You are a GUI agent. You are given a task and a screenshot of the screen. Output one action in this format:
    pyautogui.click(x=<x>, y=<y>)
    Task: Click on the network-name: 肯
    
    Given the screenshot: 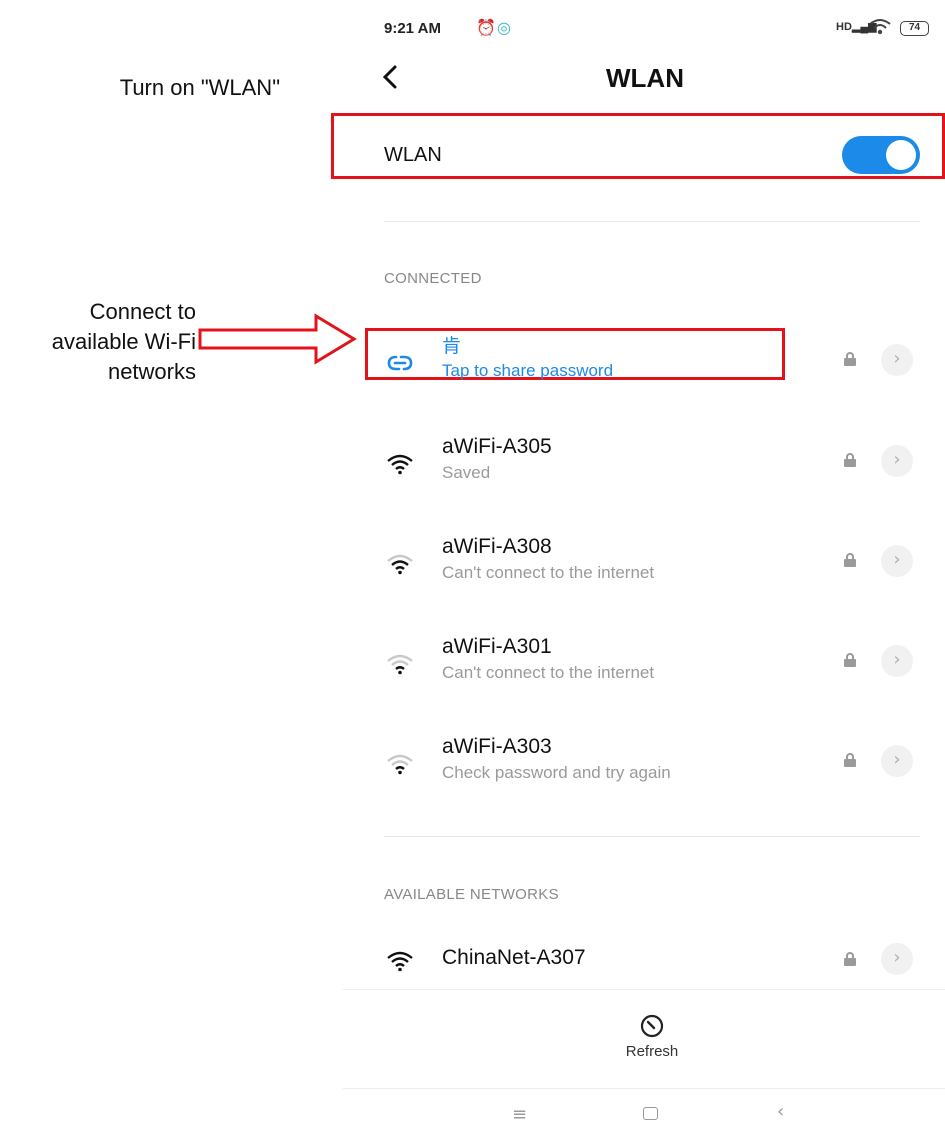 What is the action you would take?
    pyautogui.click(x=452, y=346)
    